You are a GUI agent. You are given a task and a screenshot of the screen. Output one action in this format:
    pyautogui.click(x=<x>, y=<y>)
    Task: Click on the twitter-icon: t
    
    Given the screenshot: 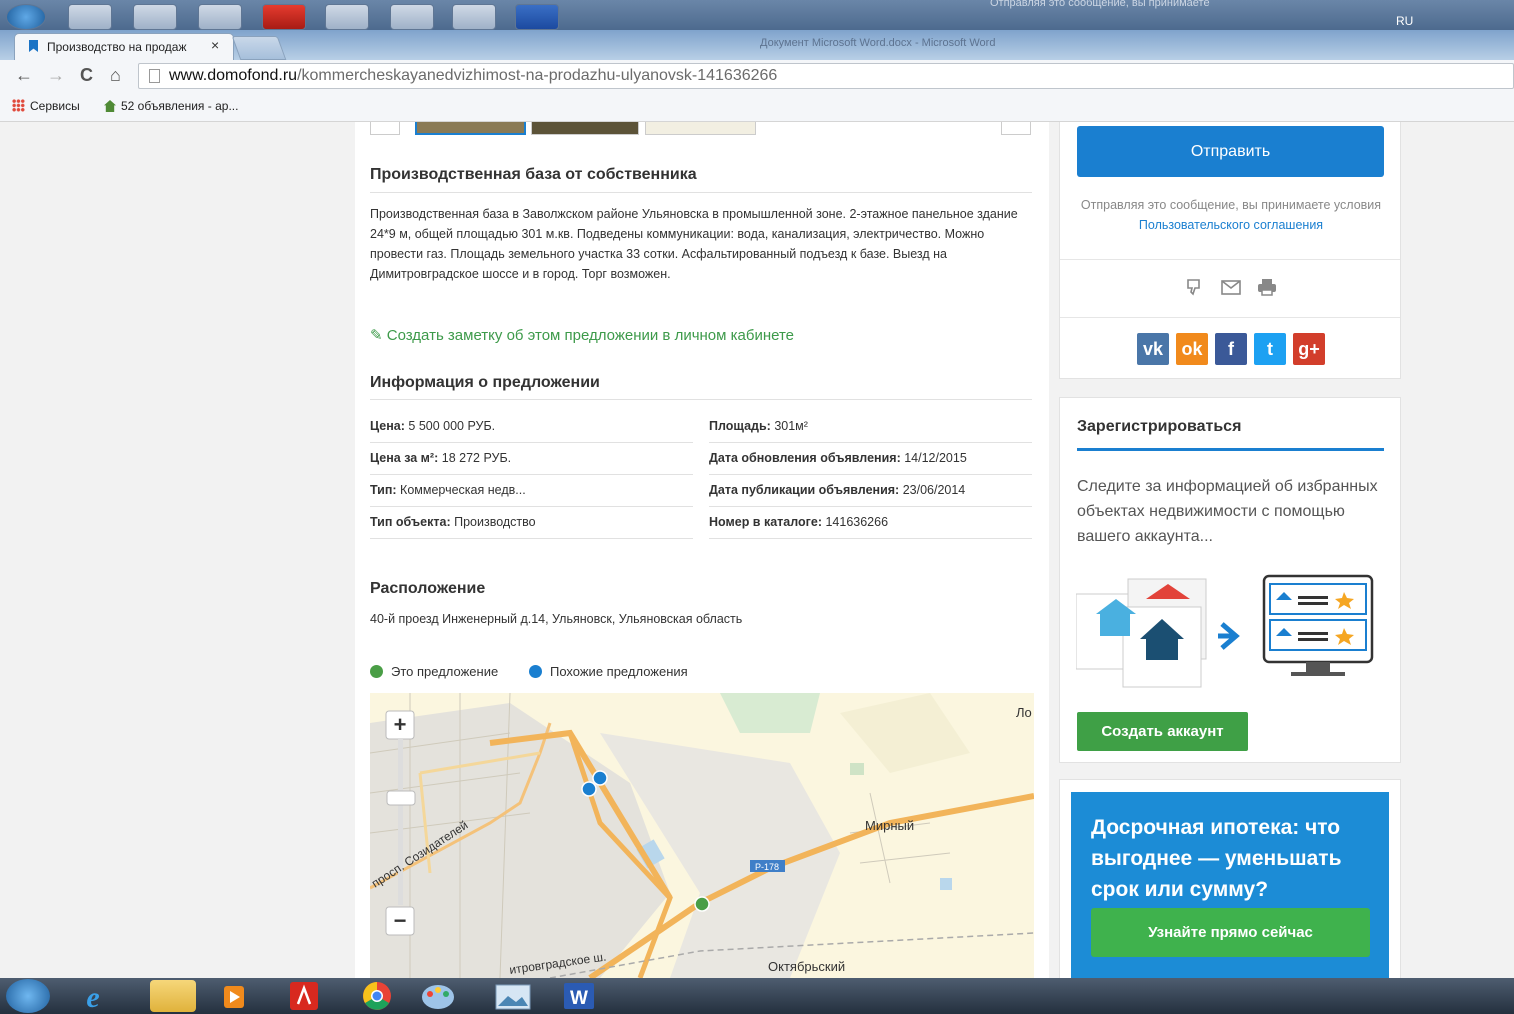 What is the action you would take?
    pyautogui.click(x=1270, y=349)
    